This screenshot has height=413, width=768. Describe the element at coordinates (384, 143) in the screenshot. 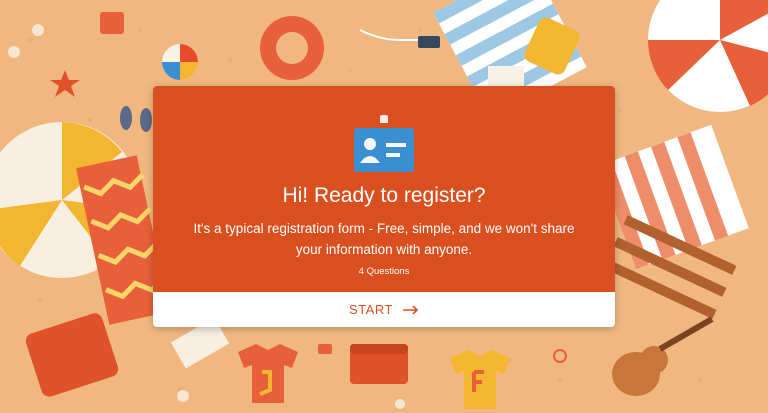

I see `id-card-icon` at that location.